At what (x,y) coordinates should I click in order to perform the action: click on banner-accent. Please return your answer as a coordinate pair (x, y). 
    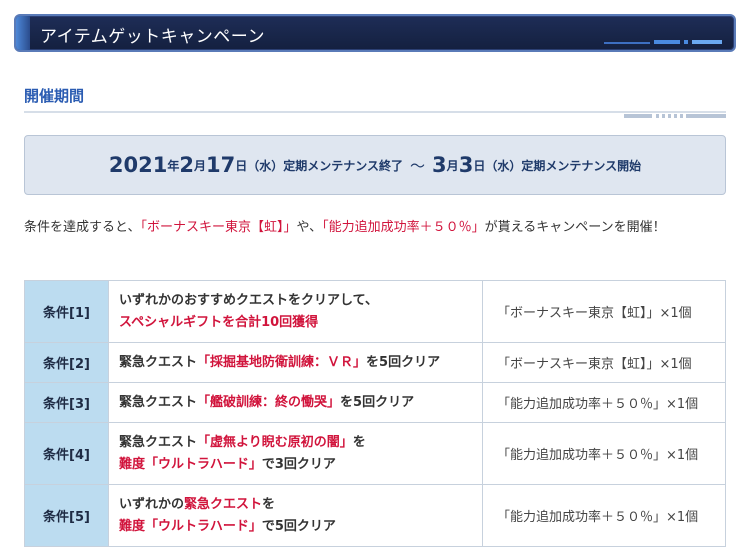
    Looking at the image, I should click on (23, 33).